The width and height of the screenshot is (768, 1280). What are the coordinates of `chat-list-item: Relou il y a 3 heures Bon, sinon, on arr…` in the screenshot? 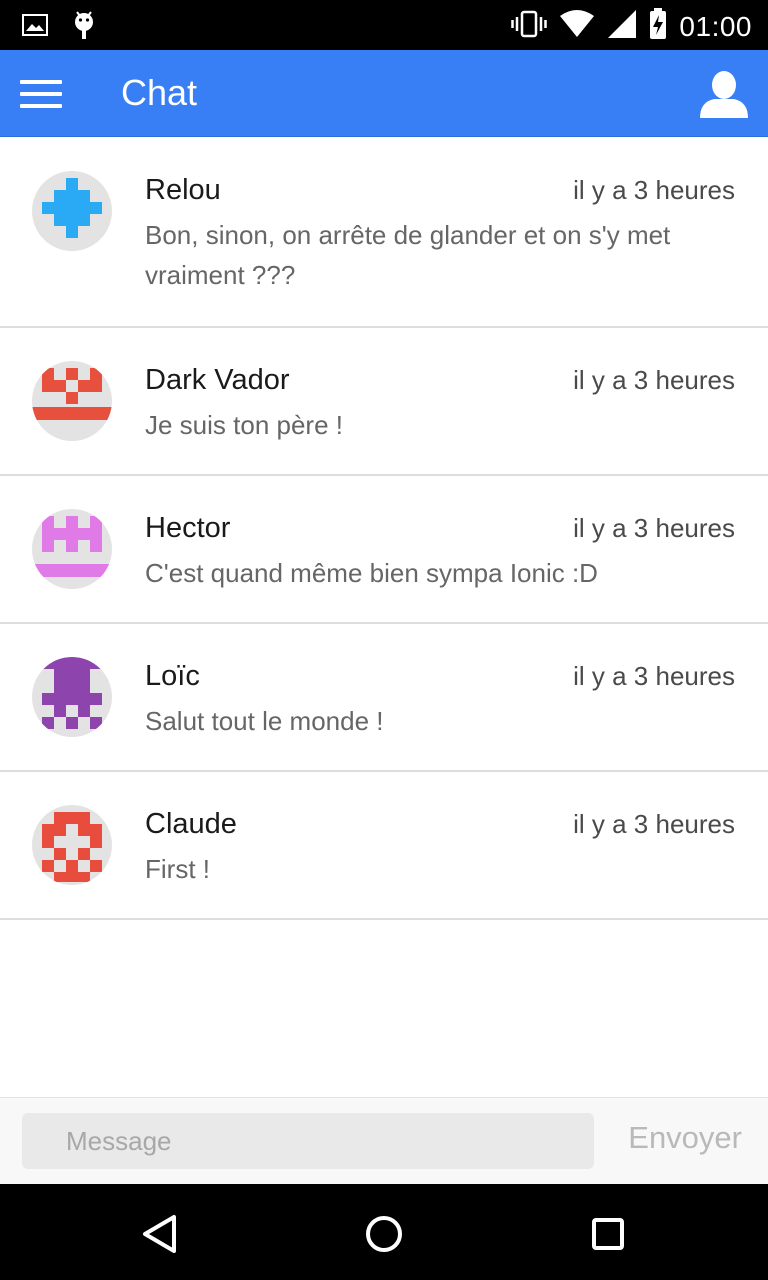 It's located at (384, 233).